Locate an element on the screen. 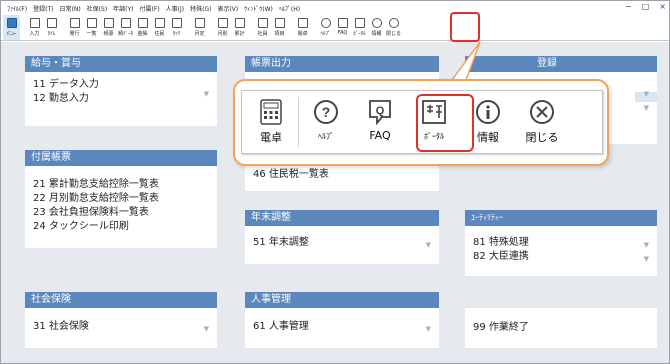  maximize-icon: □ is located at coordinates (646, 6).